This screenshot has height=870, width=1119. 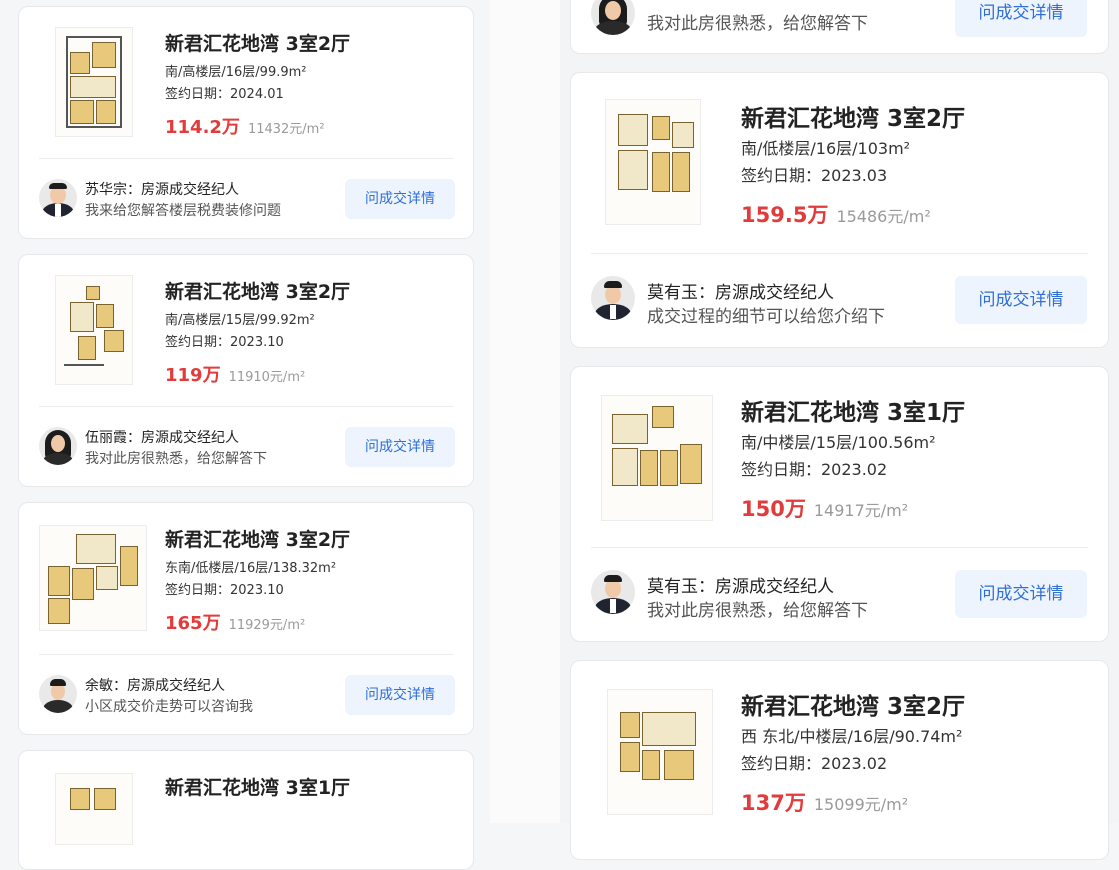 What do you see at coordinates (773, 509) in the screenshot?
I see `total-price: 150万` at bounding box center [773, 509].